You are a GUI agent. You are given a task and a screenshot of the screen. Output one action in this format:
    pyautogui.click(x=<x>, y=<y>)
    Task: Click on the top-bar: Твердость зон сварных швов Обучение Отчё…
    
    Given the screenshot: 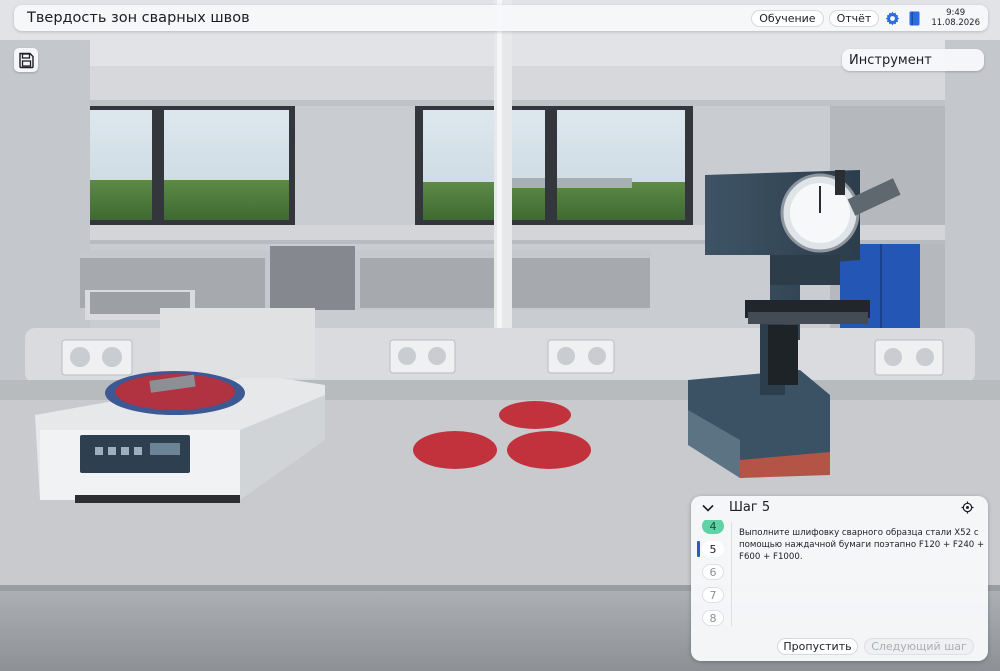 What is the action you would take?
    pyautogui.click(x=501, y=18)
    